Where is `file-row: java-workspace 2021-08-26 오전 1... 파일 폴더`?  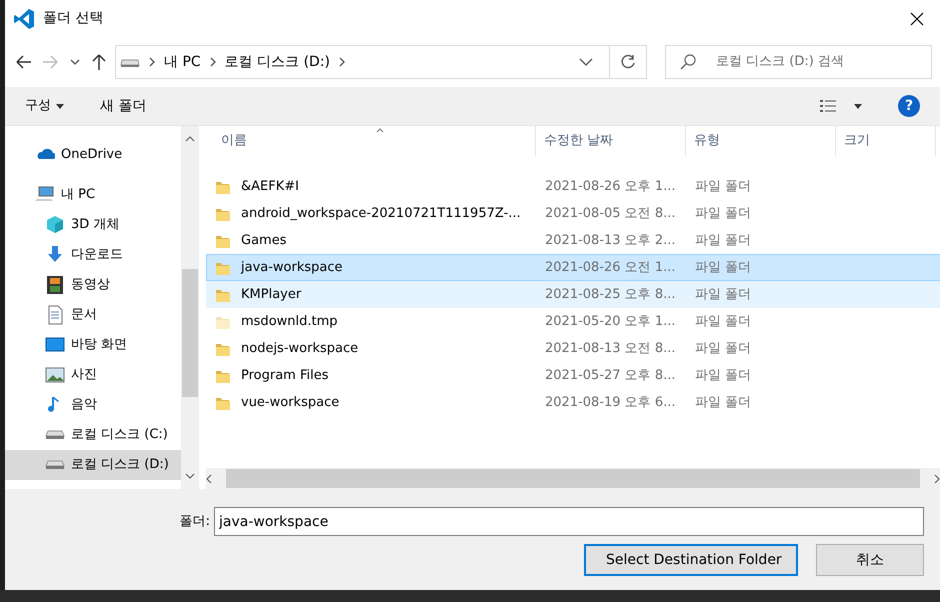 file-row: java-workspace 2021-08-26 오전 1... 파일 폴더 is located at coordinates (573, 267).